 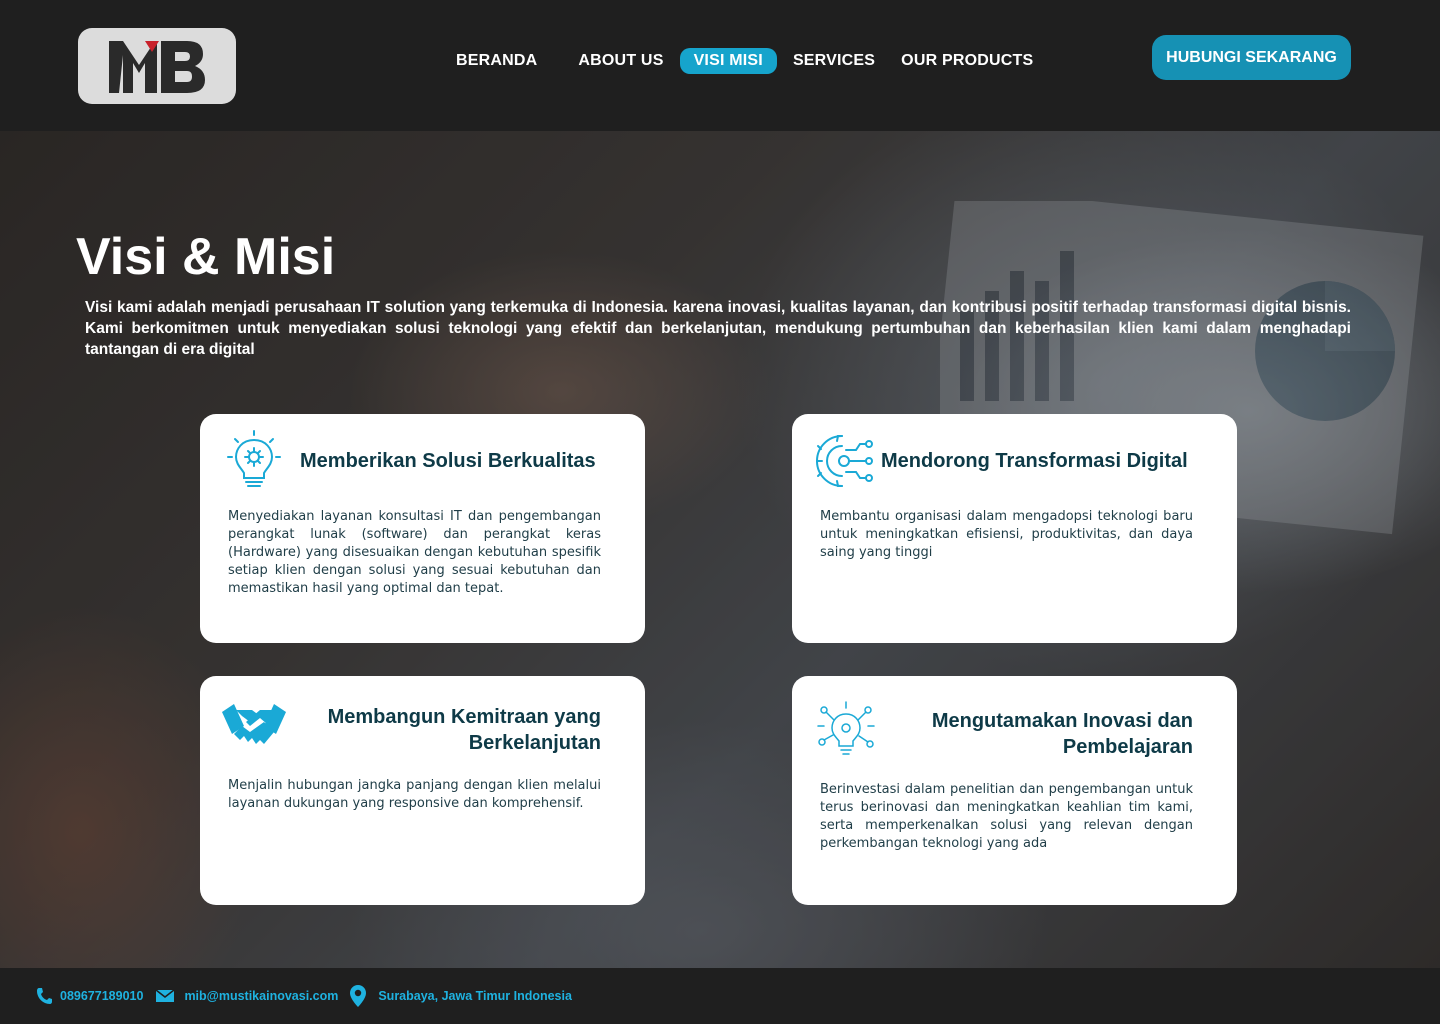 I want to click on card-title: Mendorong Transformasi Digital, so click(x=1034, y=461).